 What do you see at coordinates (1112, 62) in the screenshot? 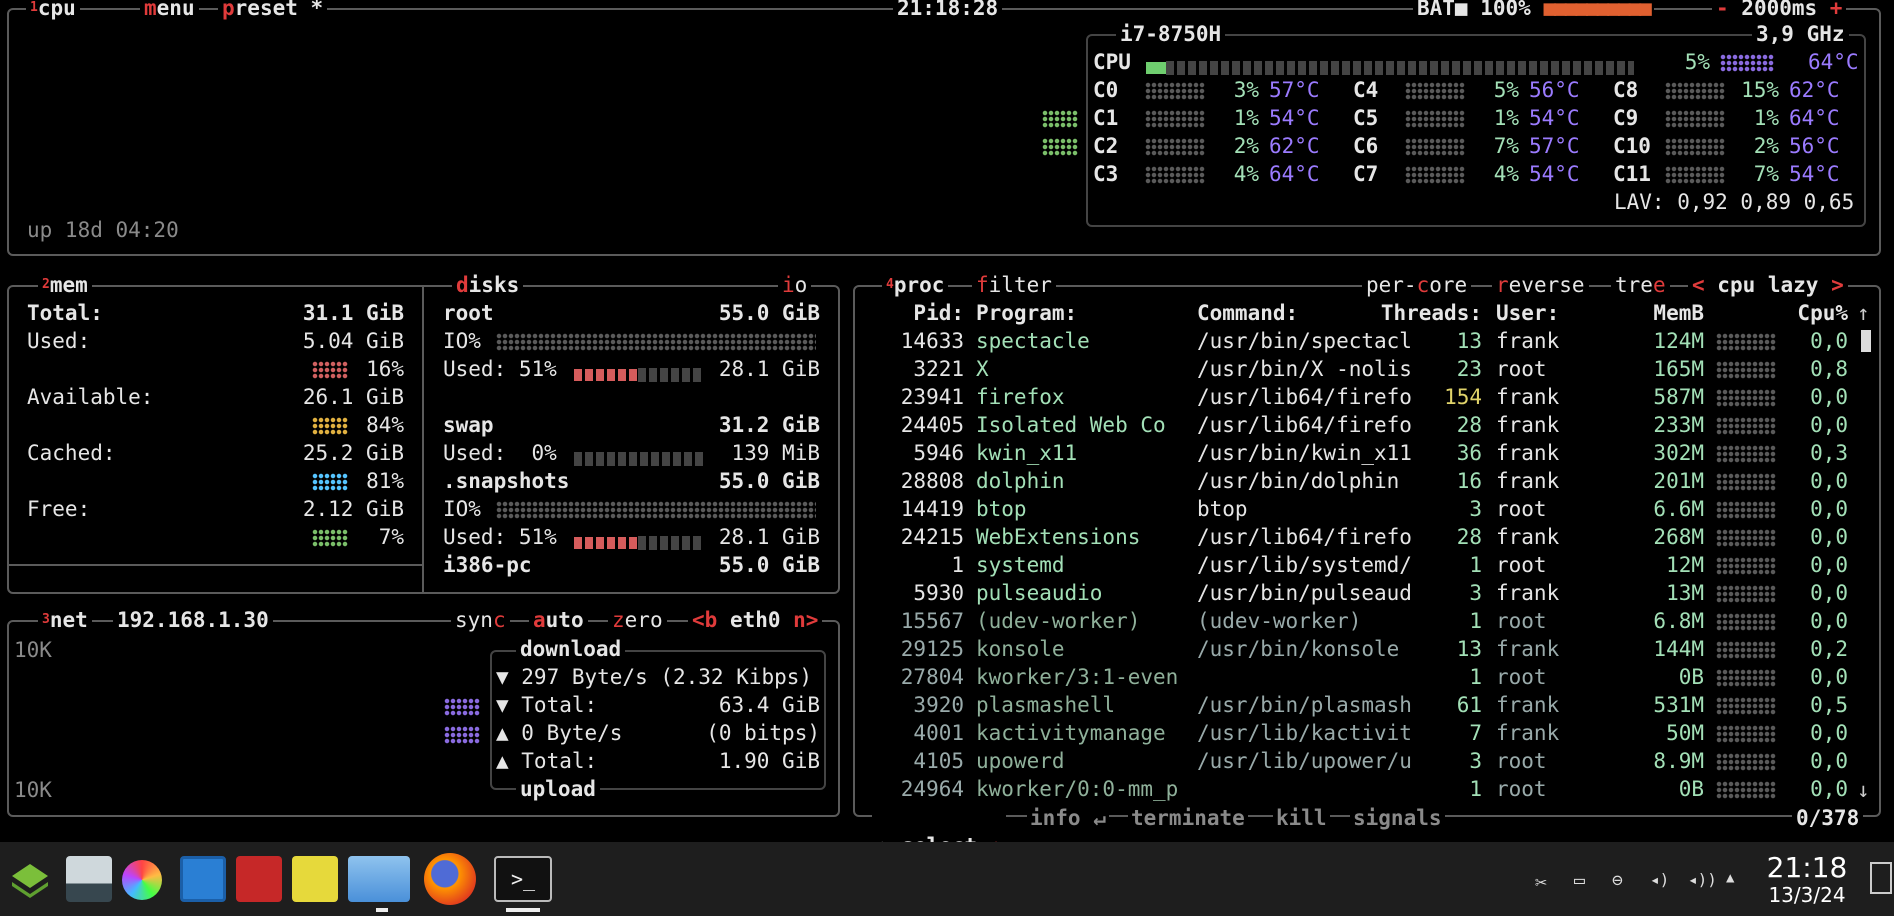
I see `cpu-total-label: CPU` at bounding box center [1112, 62].